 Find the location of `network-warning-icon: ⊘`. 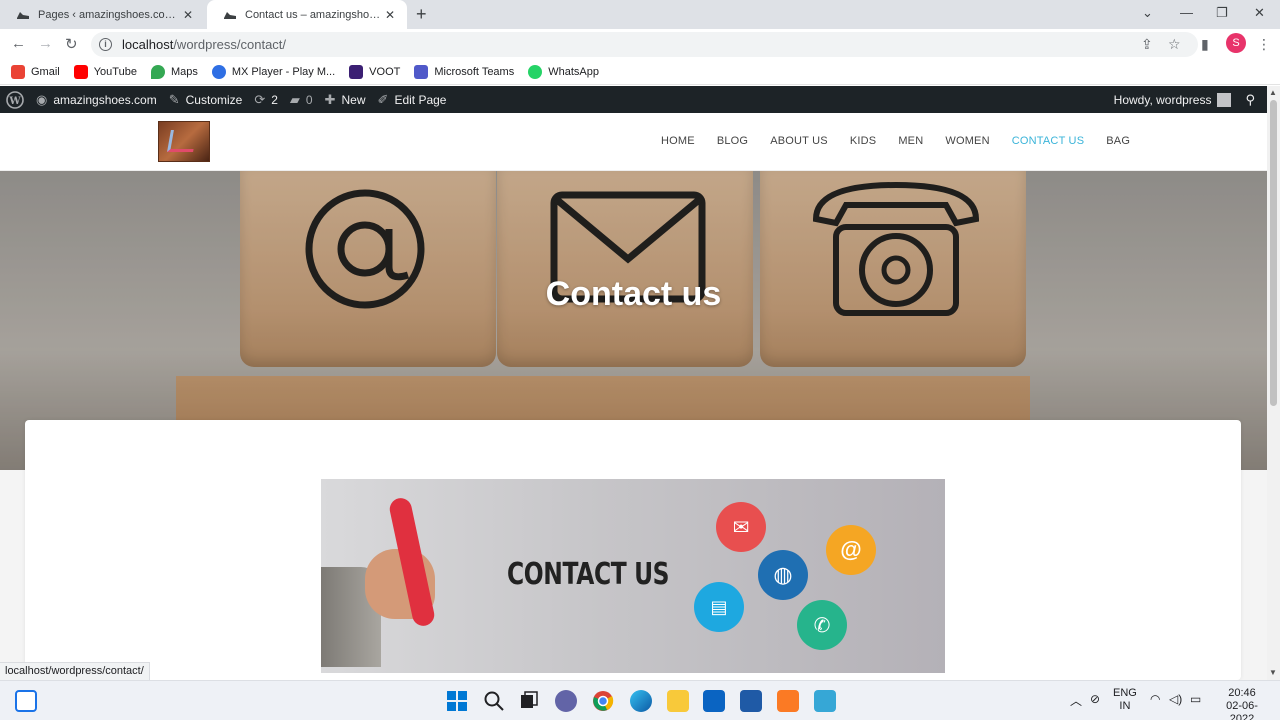

network-warning-icon: ⊘ is located at coordinates (1095, 699).